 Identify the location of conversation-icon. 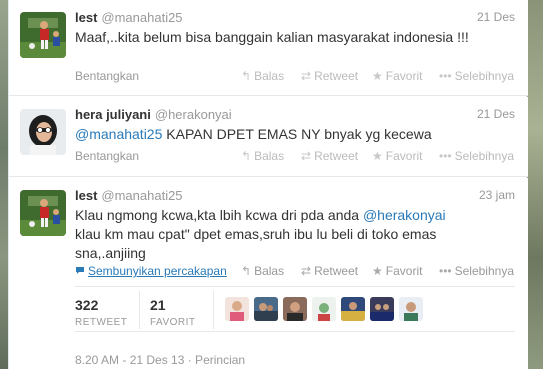
(80, 270).